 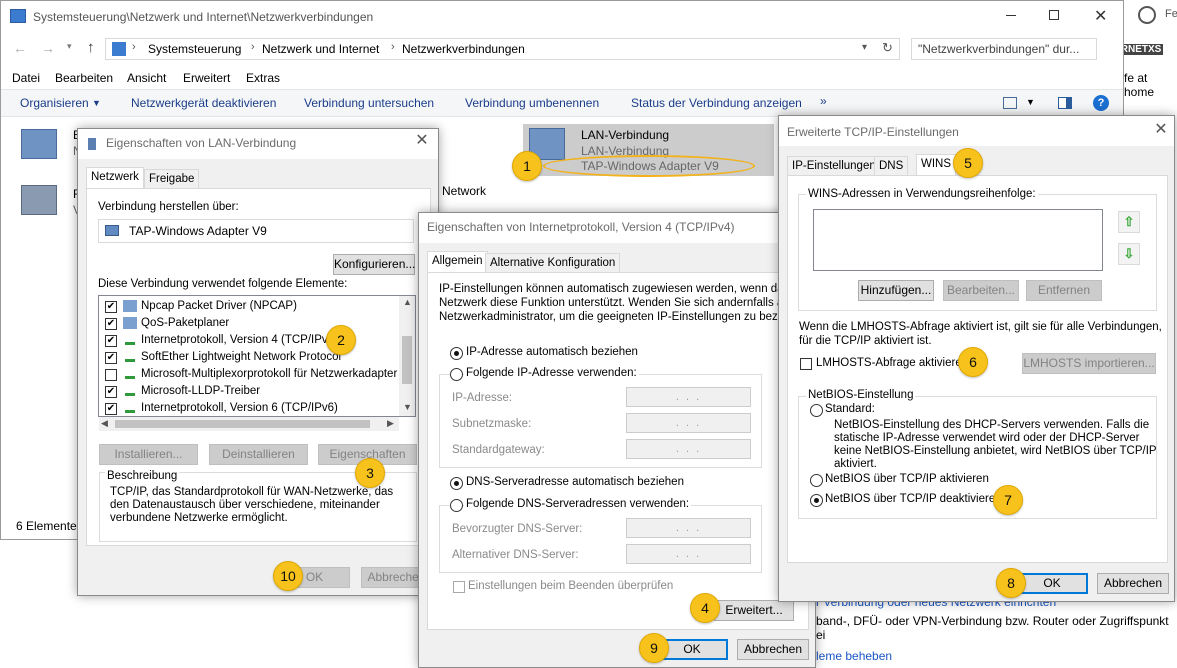 What do you see at coordinates (1065, 103) in the screenshot?
I see `preview-pane-icon` at bounding box center [1065, 103].